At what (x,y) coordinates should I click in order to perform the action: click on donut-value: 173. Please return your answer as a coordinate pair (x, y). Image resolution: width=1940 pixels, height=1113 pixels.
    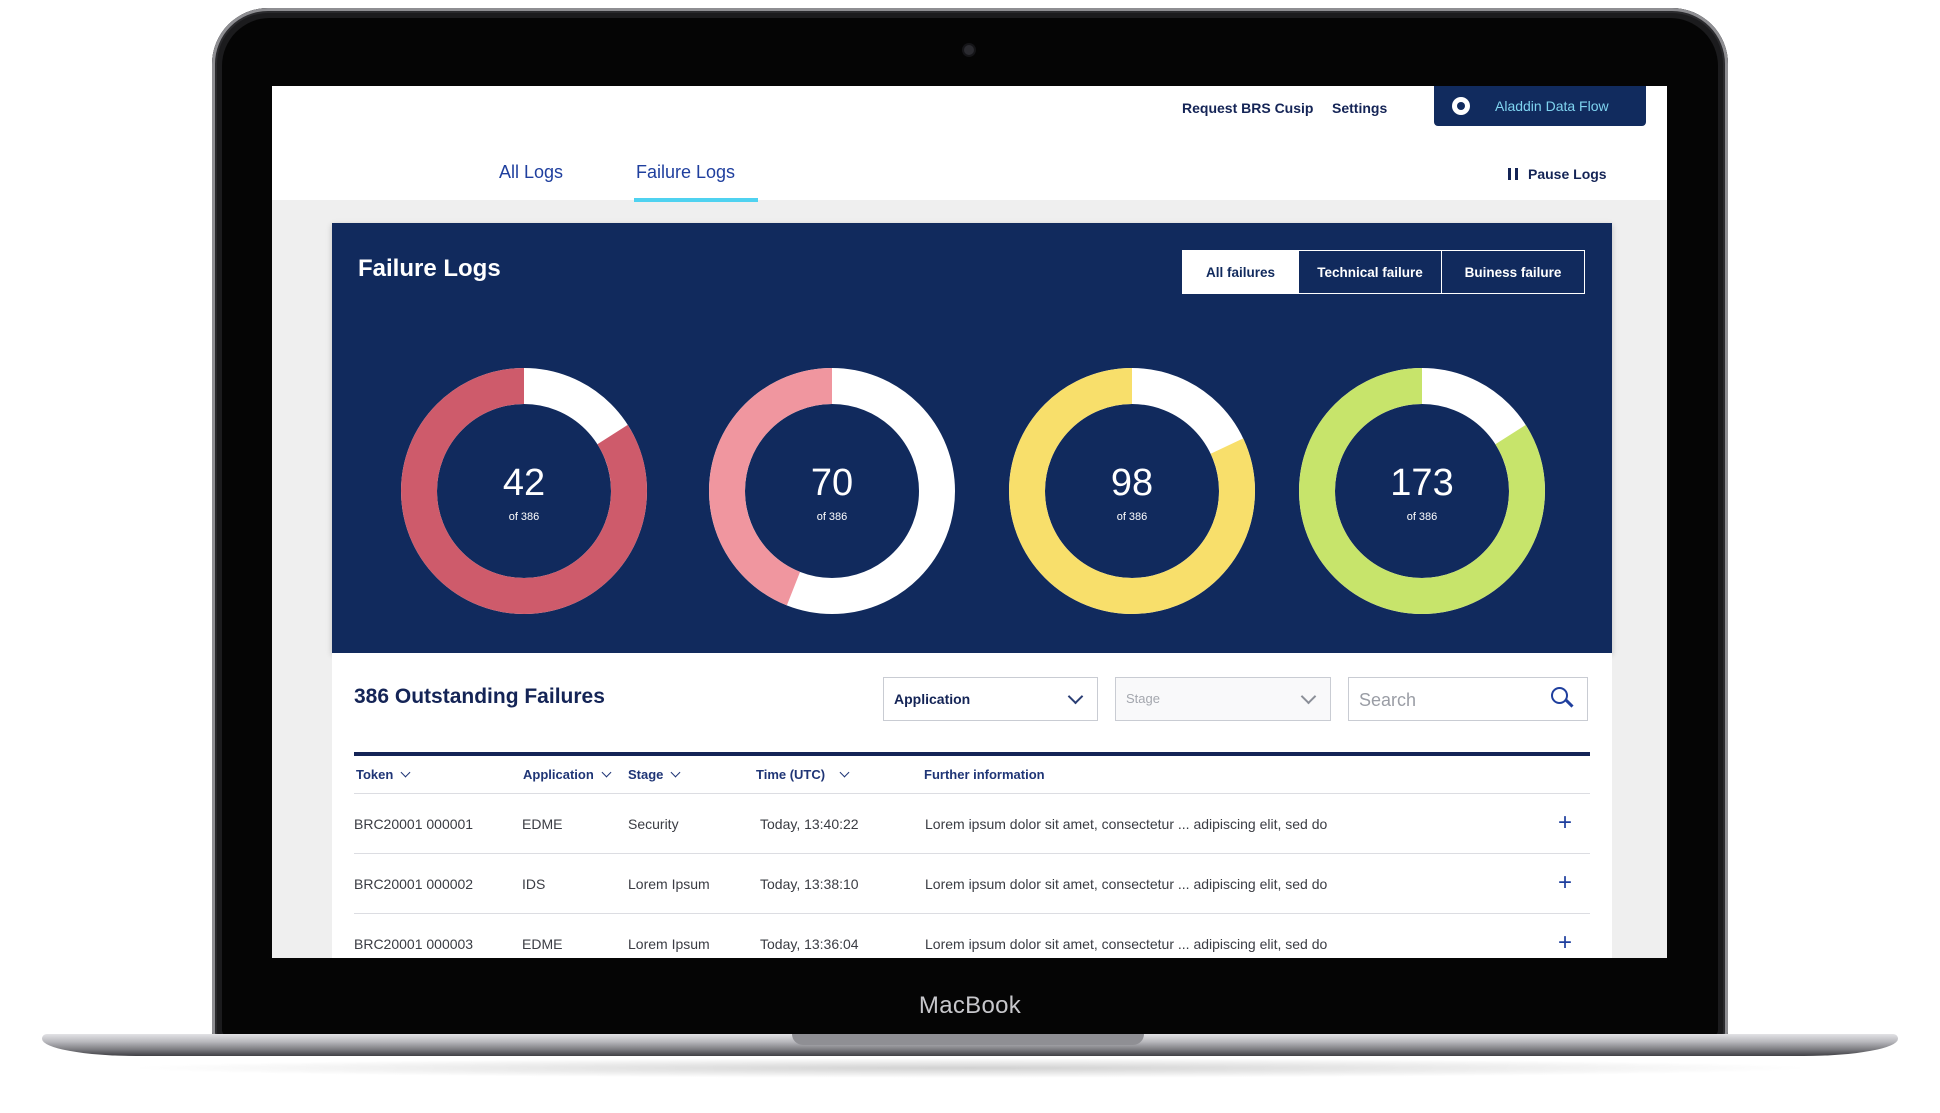
    Looking at the image, I should click on (1422, 483).